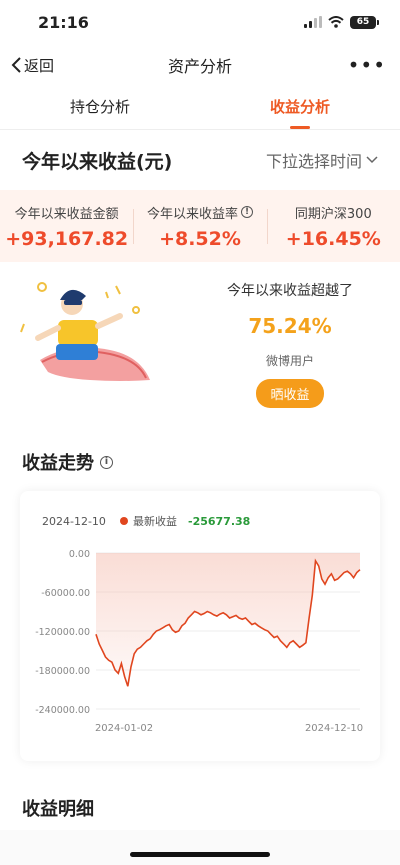  I want to click on more-button: •••, so click(367, 65).